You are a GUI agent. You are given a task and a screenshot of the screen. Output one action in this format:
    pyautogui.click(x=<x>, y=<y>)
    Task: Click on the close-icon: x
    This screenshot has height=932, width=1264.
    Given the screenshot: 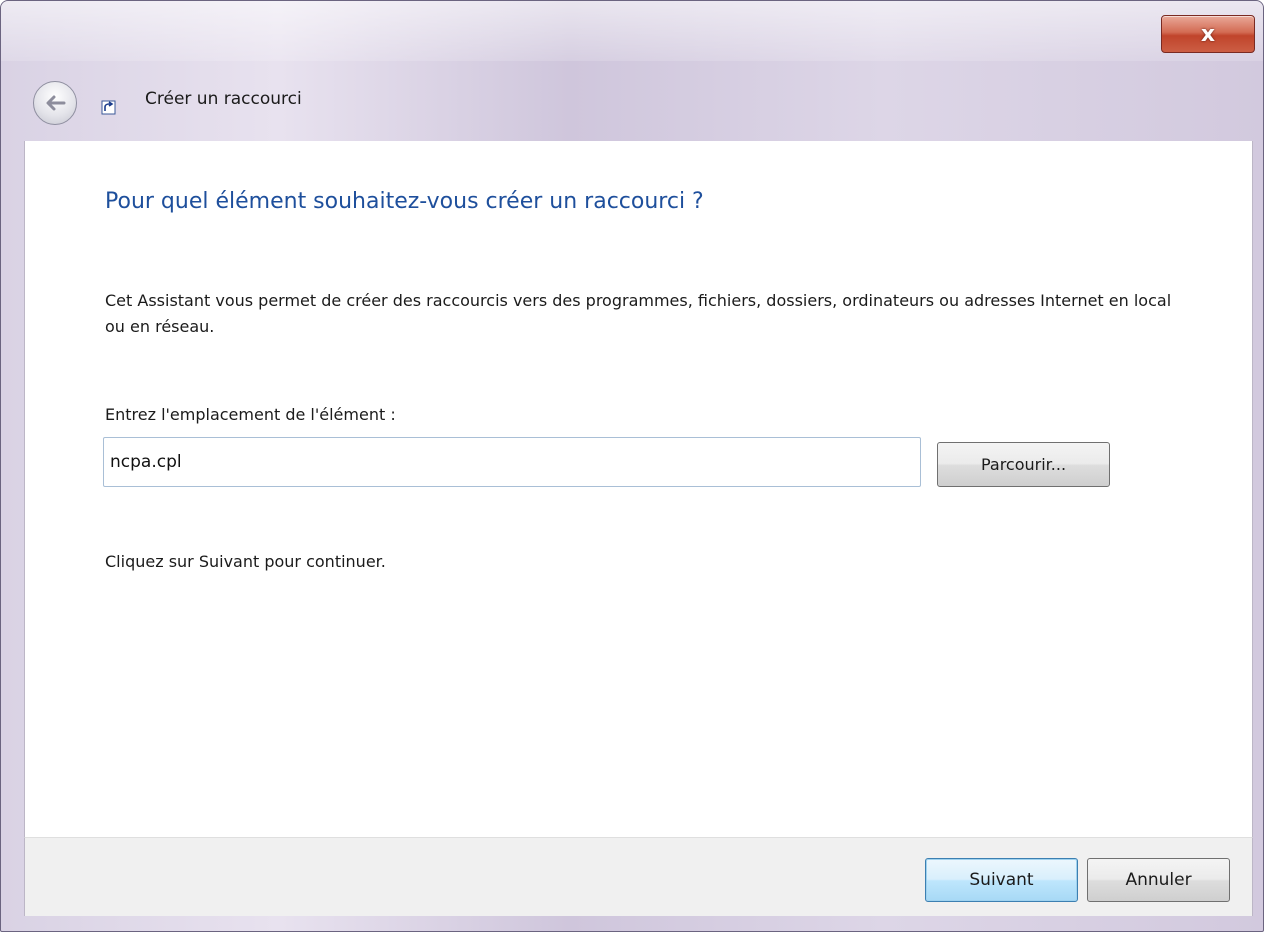 What is the action you would take?
    pyautogui.click(x=1208, y=34)
    